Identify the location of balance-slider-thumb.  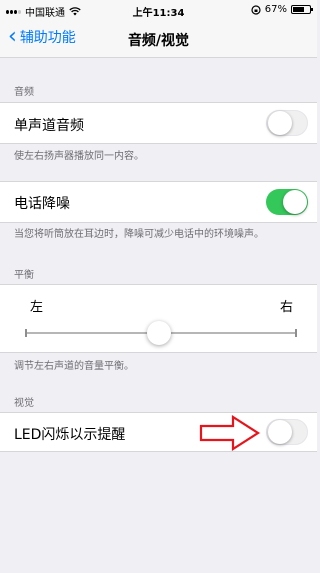
(159, 333).